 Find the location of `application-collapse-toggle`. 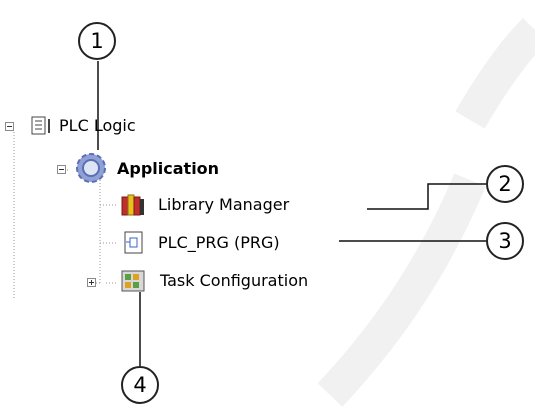

application-collapse-toggle is located at coordinates (61, 169).